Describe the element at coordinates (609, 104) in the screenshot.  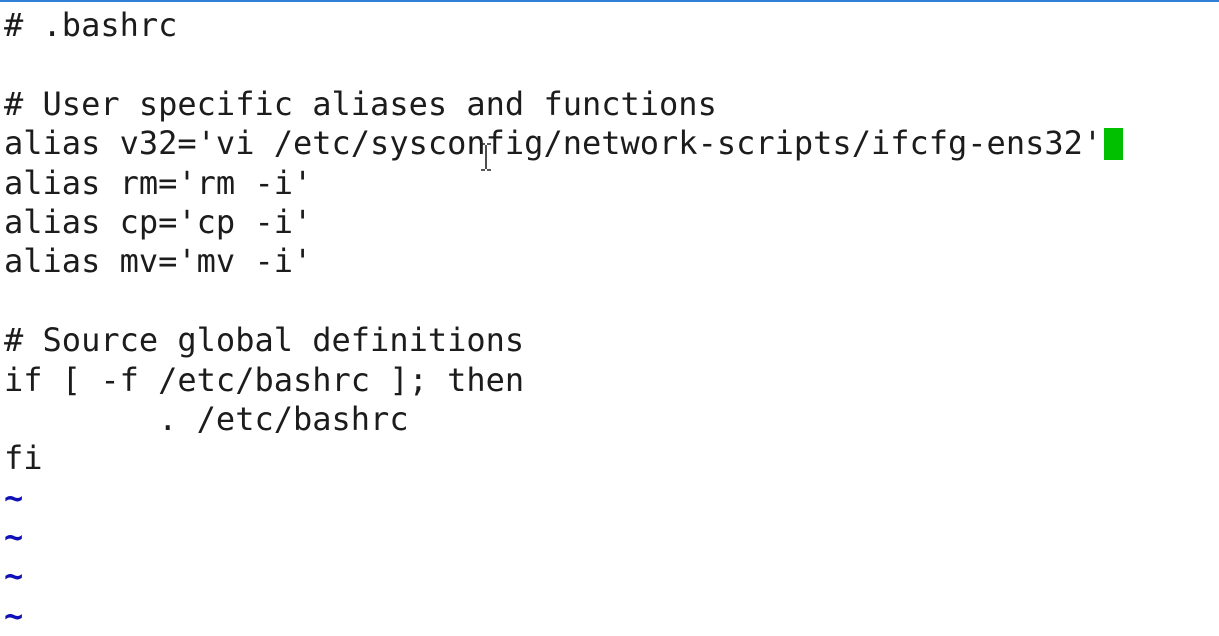
I see `editor-line-3: # User specific aliases and functions` at that location.